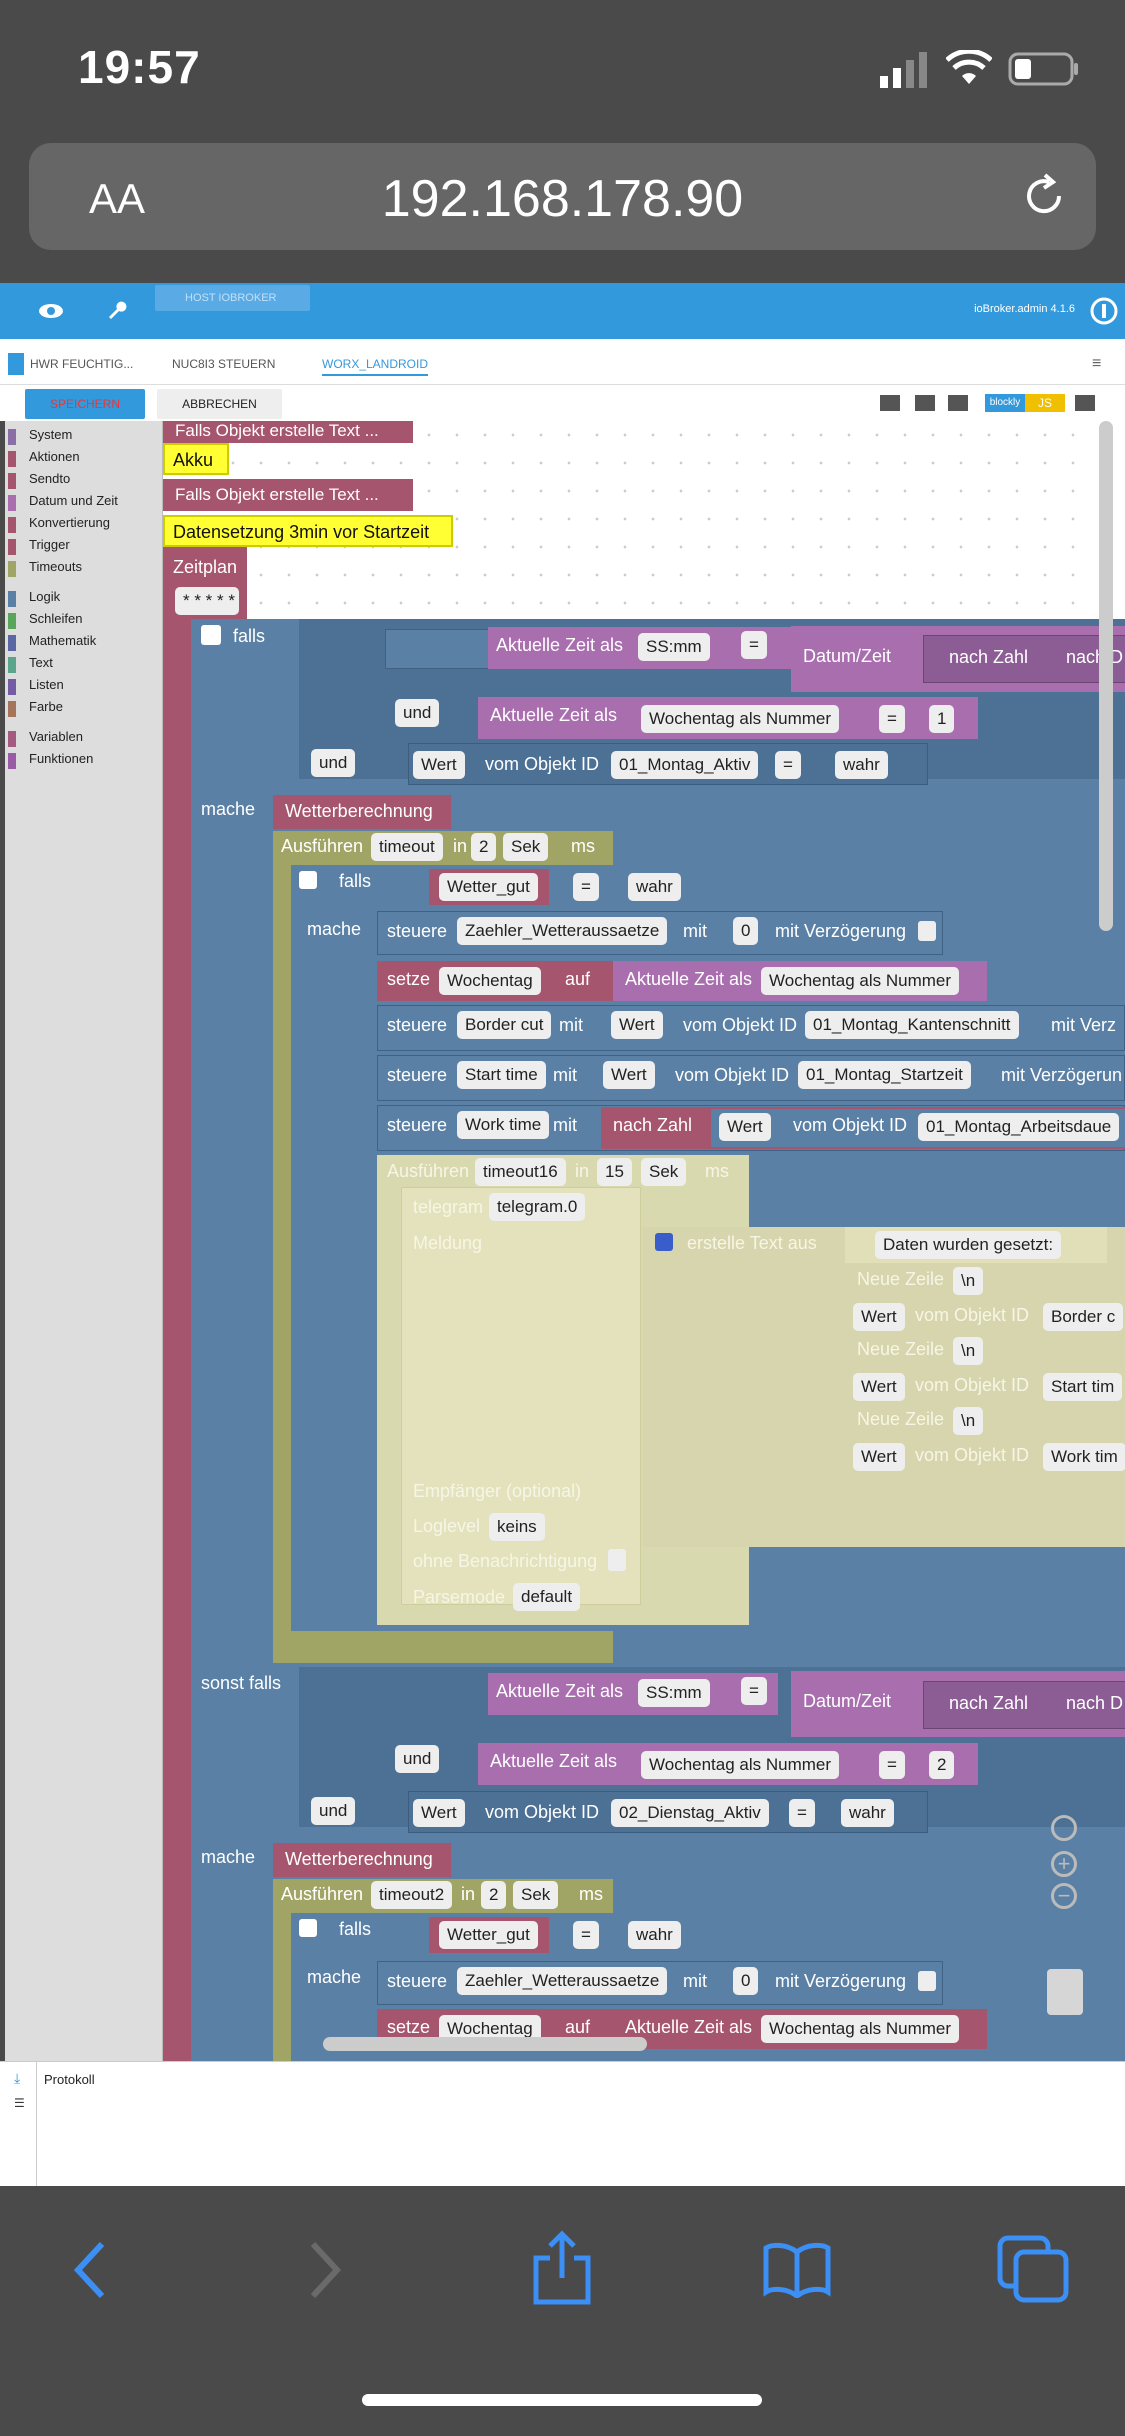  Describe the element at coordinates (879, 1457) in the screenshot. I see `wert-select-7: Wert` at that location.